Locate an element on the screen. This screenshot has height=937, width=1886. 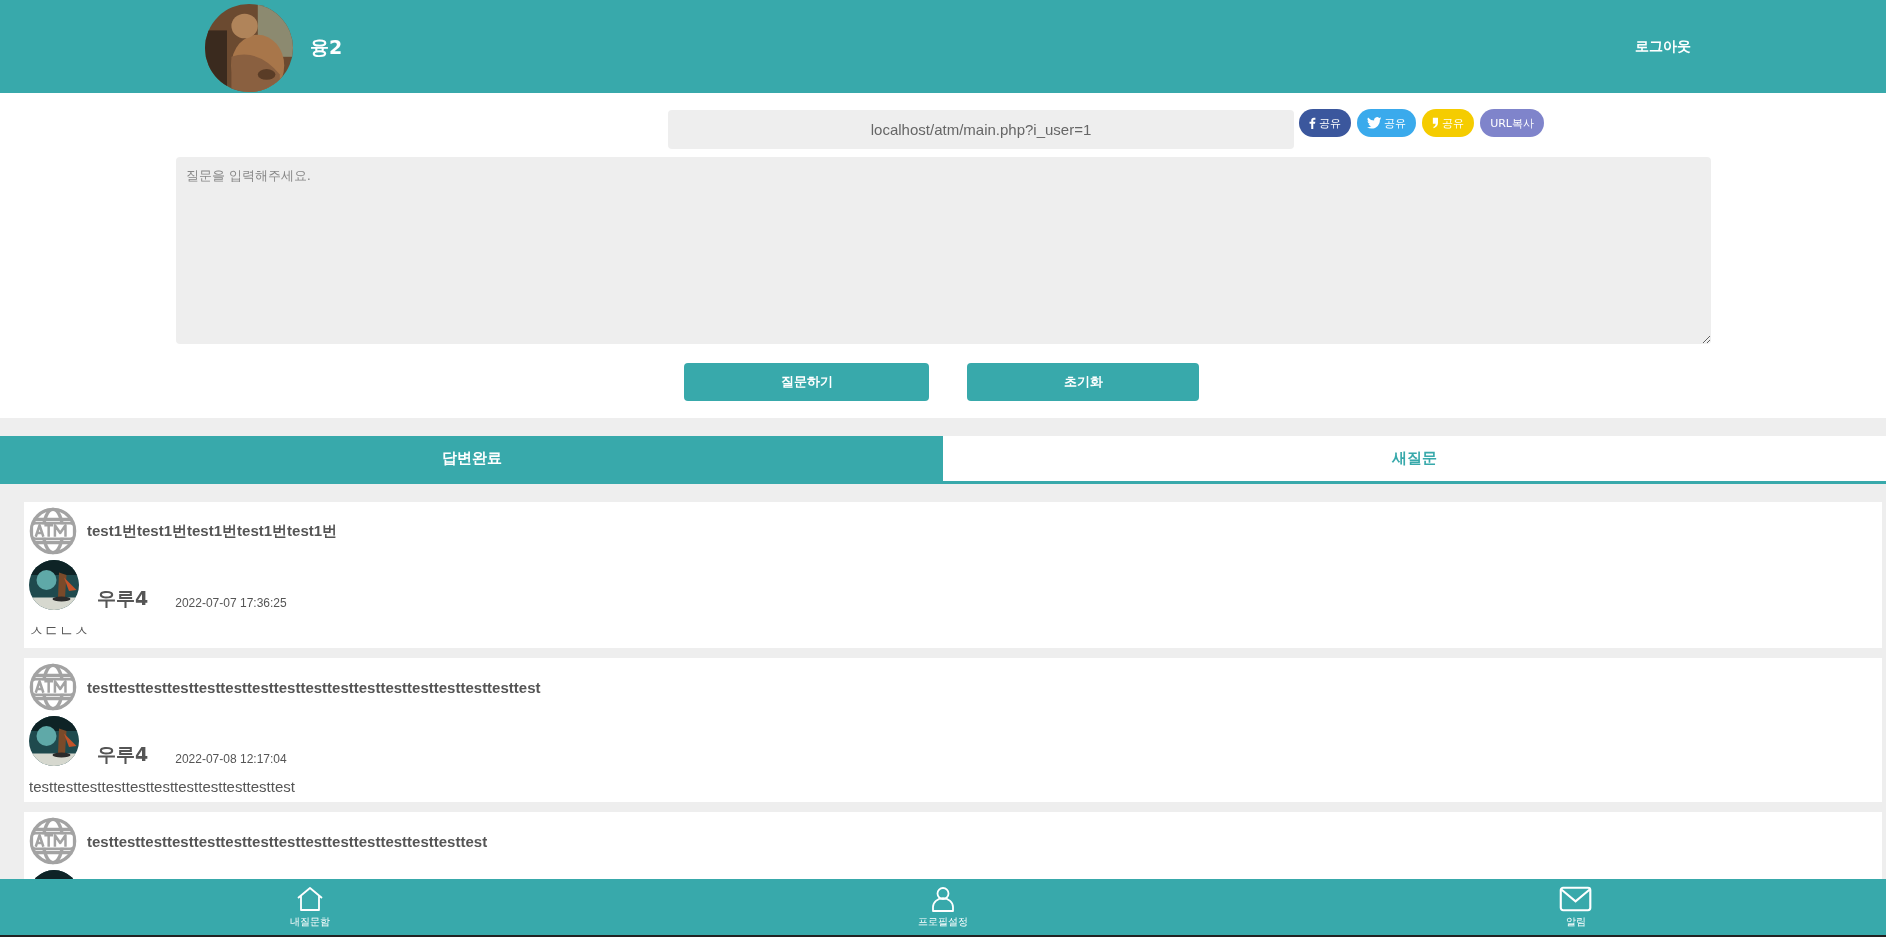
nav-item: 알림 is located at coordinates (1576, 907).